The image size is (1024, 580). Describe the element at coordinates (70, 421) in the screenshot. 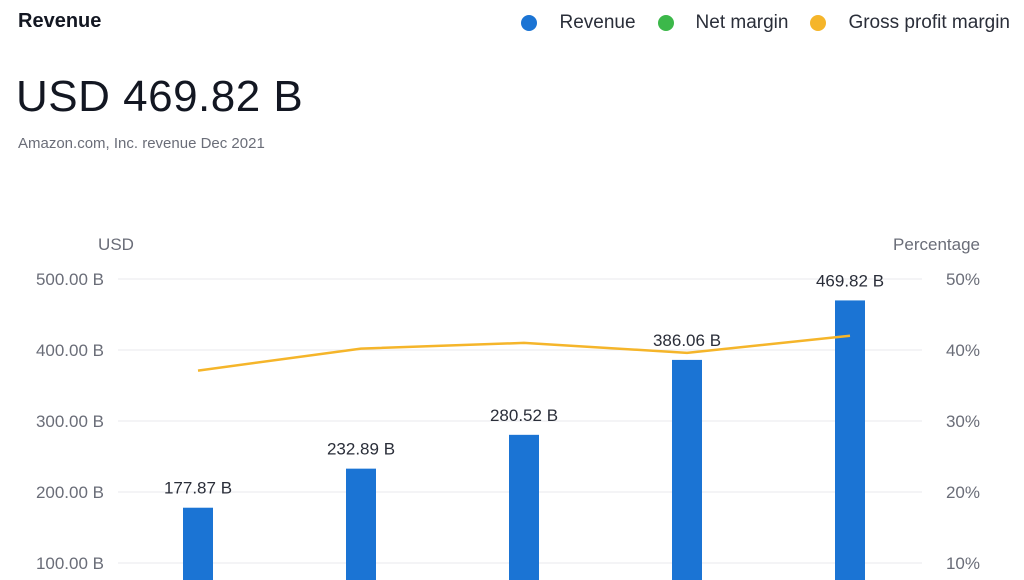

I see `left-tick-label: 300.00 B` at that location.